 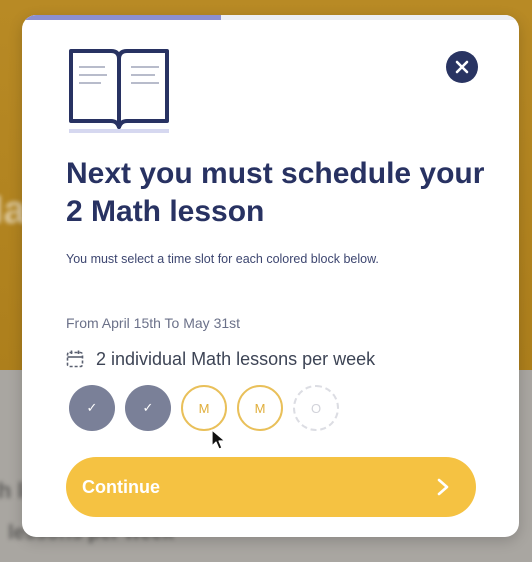 What do you see at coordinates (121, 17) in the screenshot?
I see `progress-fill` at bounding box center [121, 17].